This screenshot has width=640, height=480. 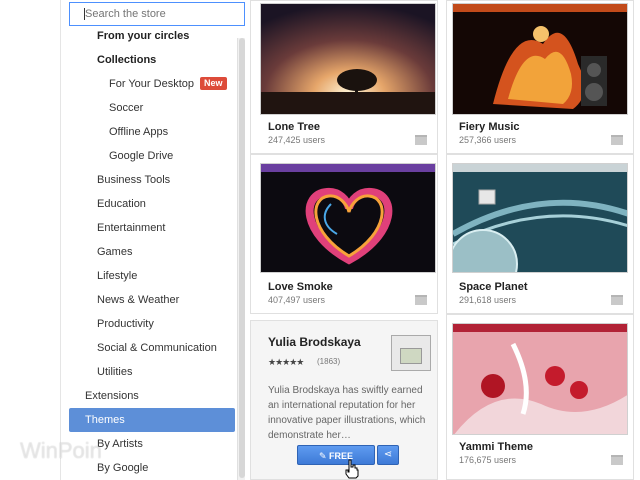 What do you see at coordinates (149, 204) in the screenshot?
I see `sidebar-item-education: Education` at bounding box center [149, 204].